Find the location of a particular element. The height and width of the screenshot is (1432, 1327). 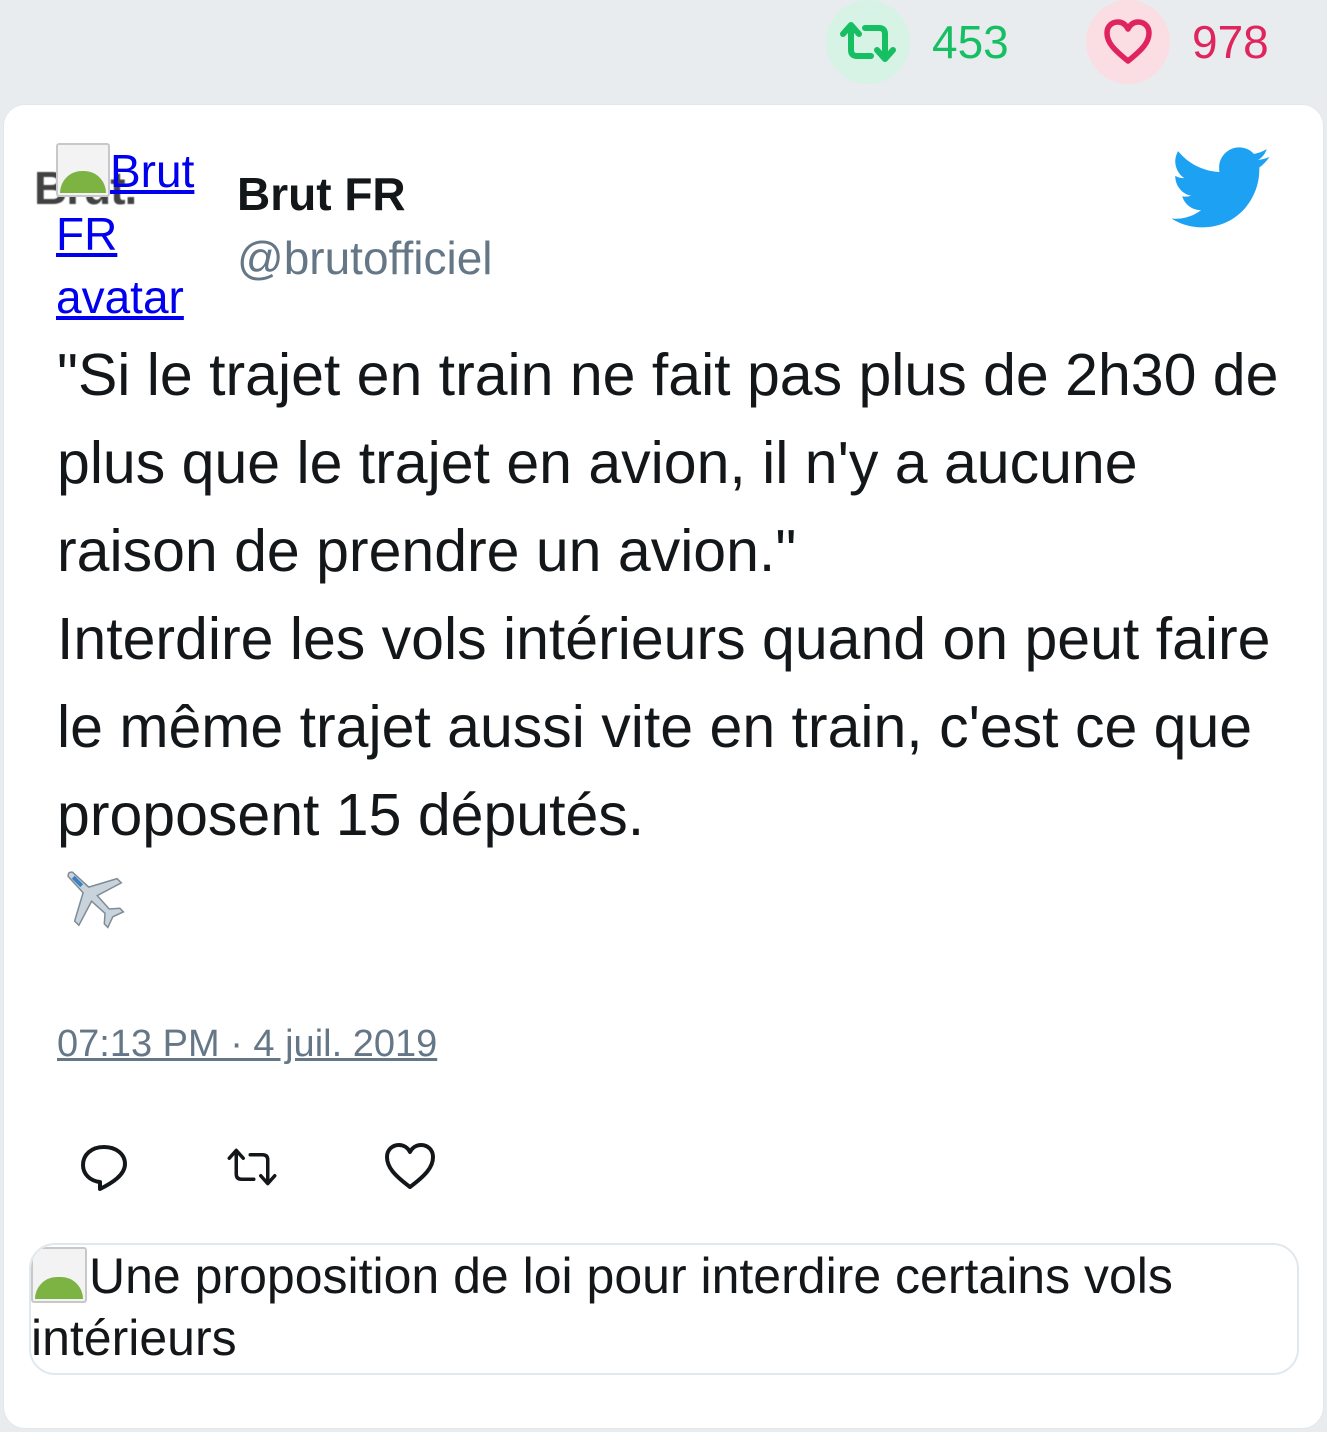

airplane-icon is located at coordinates (96, 900).